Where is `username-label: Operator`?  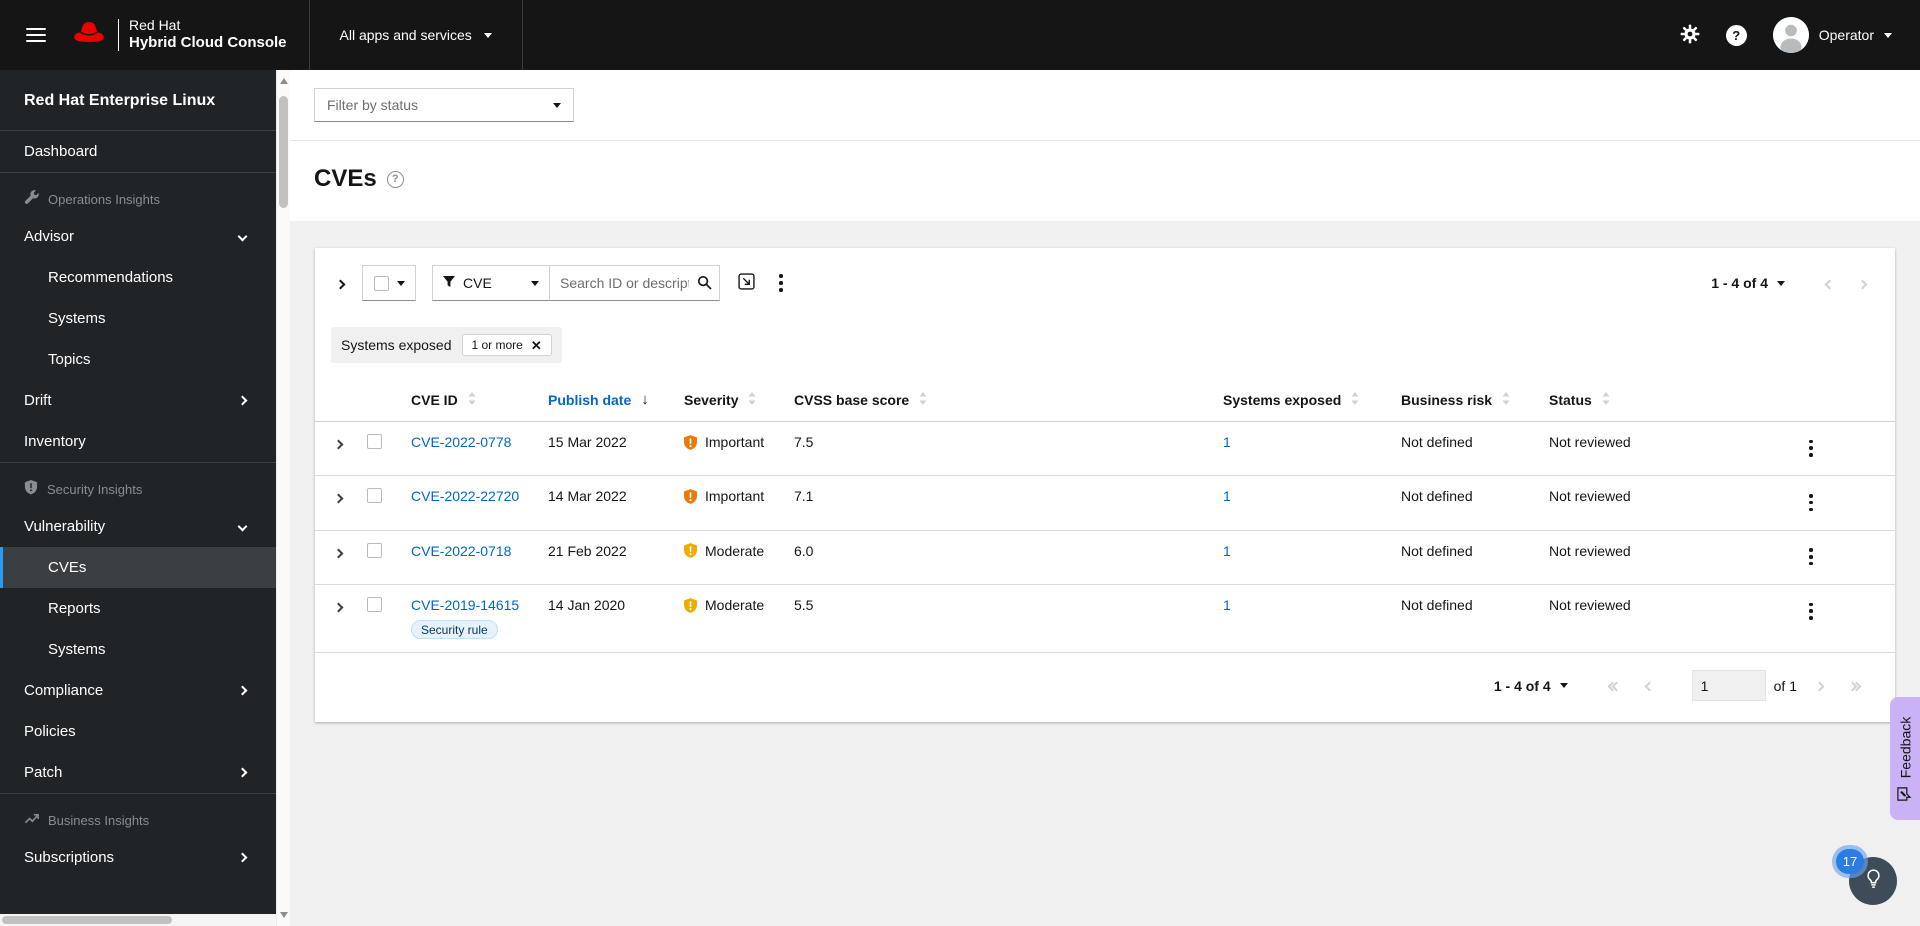
username-label: Operator is located at coordinates (1846, 35).